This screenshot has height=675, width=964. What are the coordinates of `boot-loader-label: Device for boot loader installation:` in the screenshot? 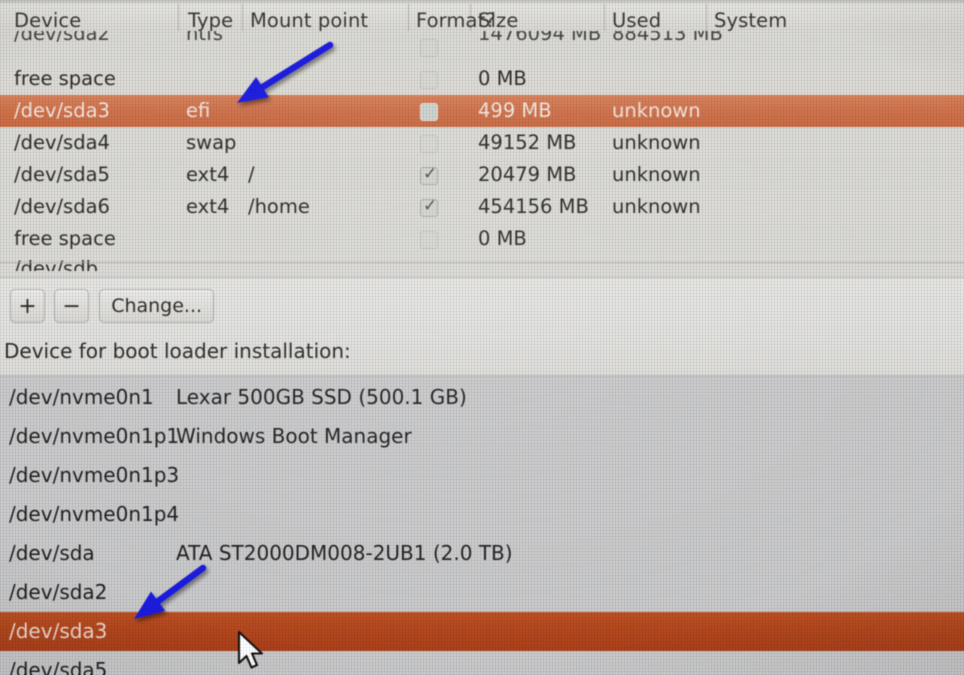 It's located at (177, 351).